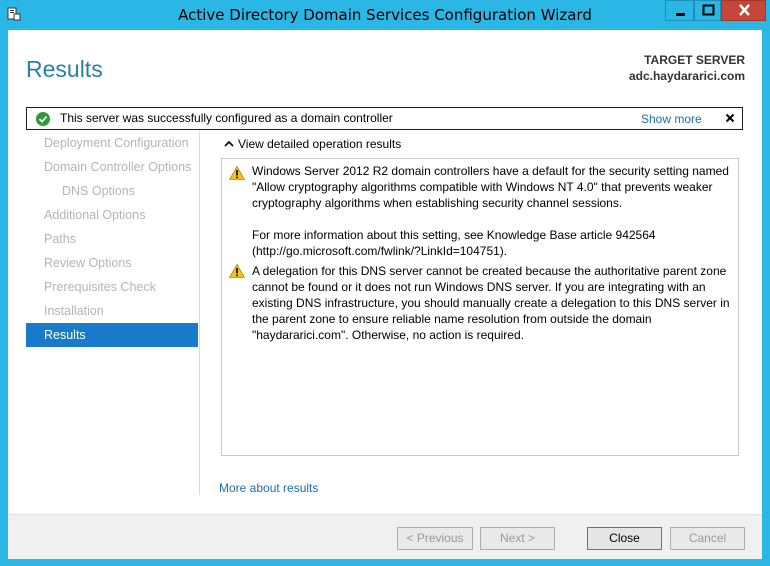 The width and height of the screenshot is (770, 566). I want to click on nav-item-results: Results, so click(112, 335).